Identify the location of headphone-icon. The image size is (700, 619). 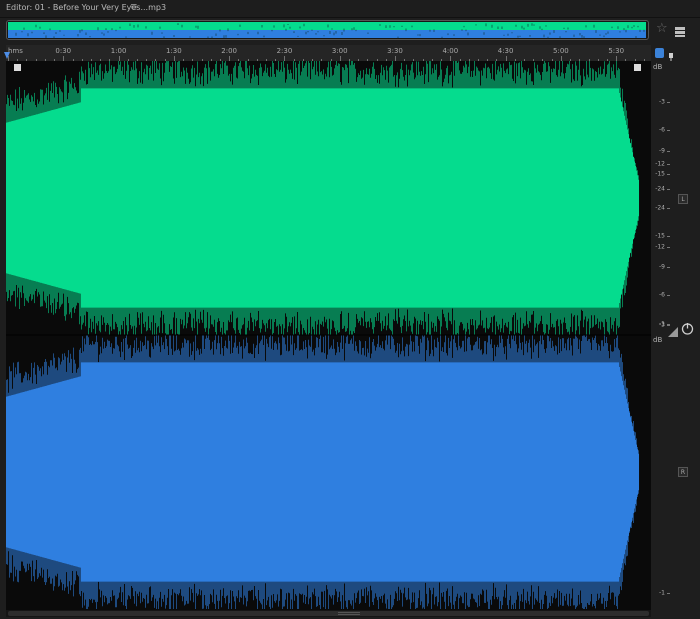
(659, 53).